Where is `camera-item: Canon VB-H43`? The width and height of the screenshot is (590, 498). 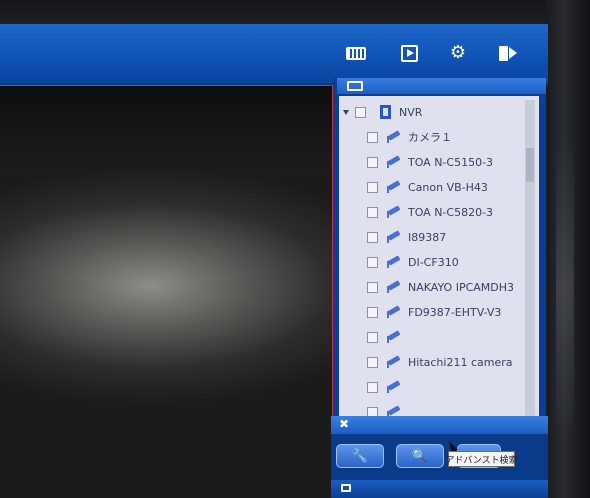
camera-item: Canon VB-H43 is located at coordinates (427, 187).